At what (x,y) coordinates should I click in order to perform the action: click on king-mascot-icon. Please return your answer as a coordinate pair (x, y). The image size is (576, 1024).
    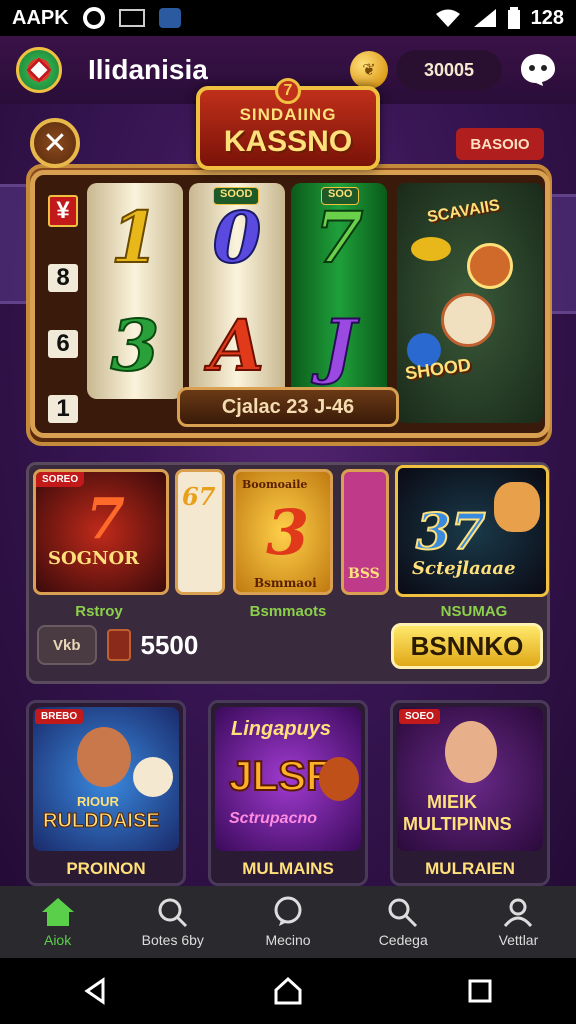
    Looking at the image, I should click on (104, 757).